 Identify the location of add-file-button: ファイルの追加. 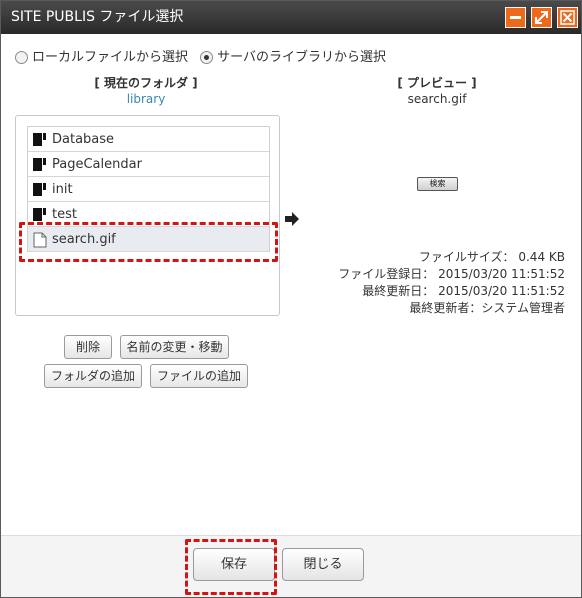
(199, 376).